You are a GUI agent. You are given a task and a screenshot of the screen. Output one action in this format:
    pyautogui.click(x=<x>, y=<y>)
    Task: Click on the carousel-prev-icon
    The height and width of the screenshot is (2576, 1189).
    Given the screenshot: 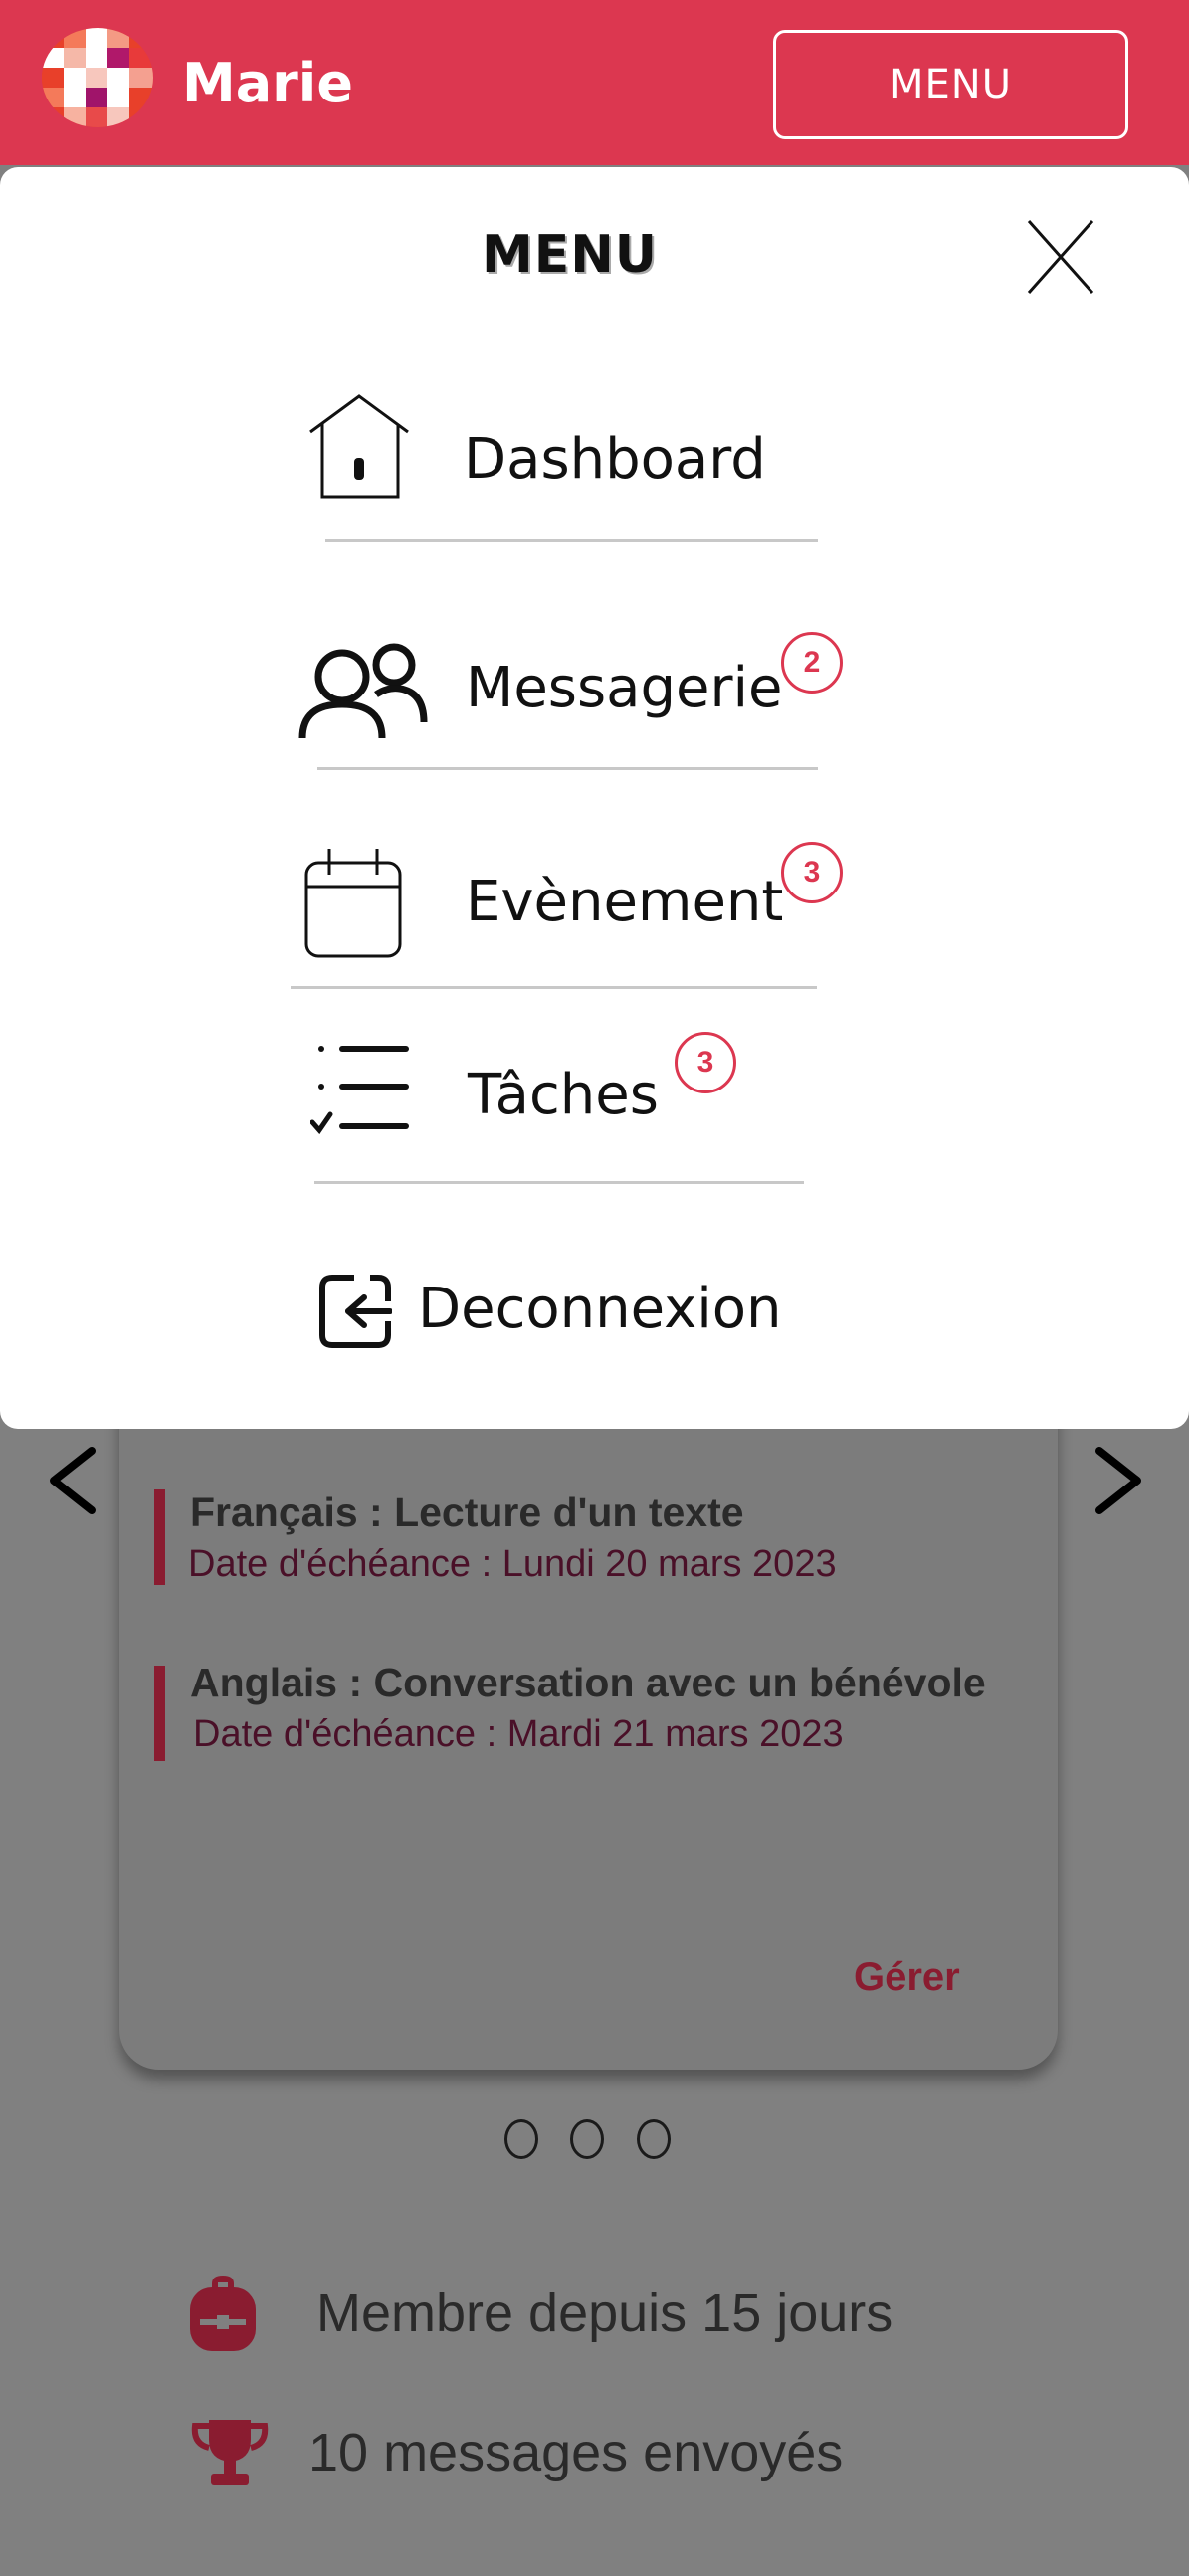 What is the action you would take?
    pyautogui.click(x=71, y=1480)
    